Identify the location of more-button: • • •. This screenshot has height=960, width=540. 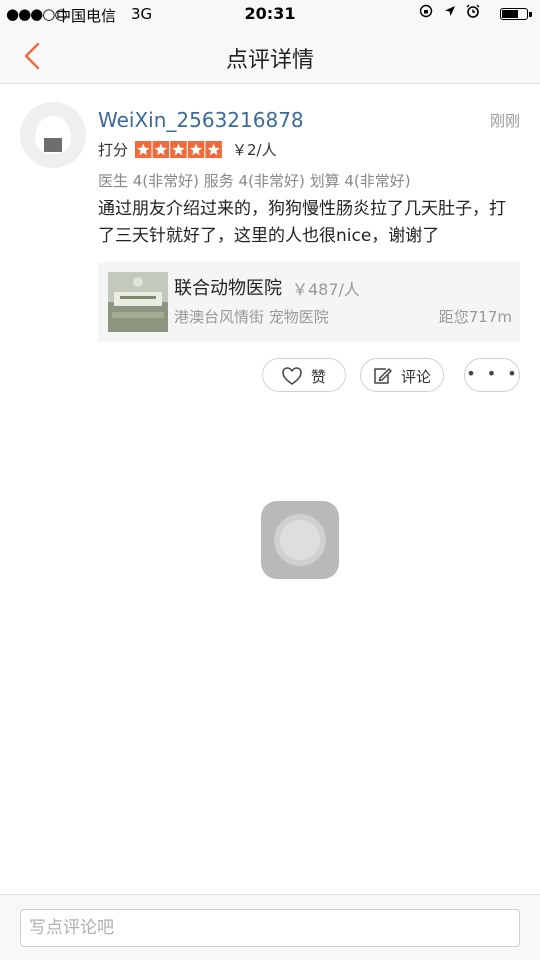
(492, 375).